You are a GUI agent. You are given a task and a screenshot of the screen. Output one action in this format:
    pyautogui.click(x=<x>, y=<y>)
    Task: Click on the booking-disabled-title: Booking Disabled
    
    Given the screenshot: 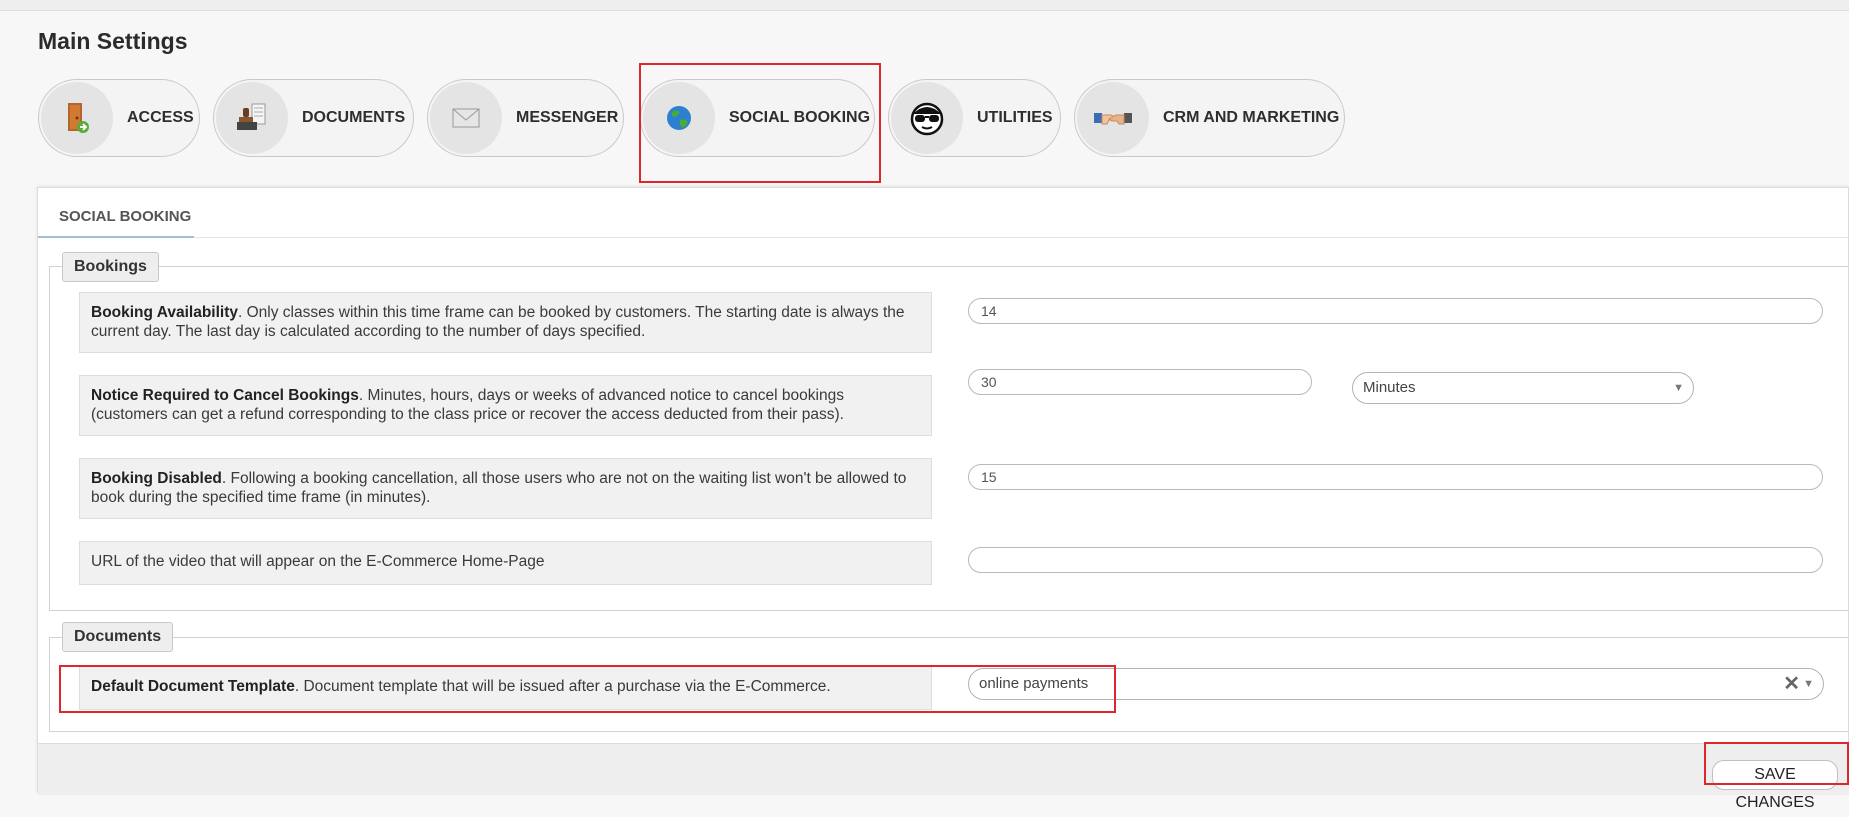 What is the action you would take?
    pyautogui.click(x=156, y=478)
    